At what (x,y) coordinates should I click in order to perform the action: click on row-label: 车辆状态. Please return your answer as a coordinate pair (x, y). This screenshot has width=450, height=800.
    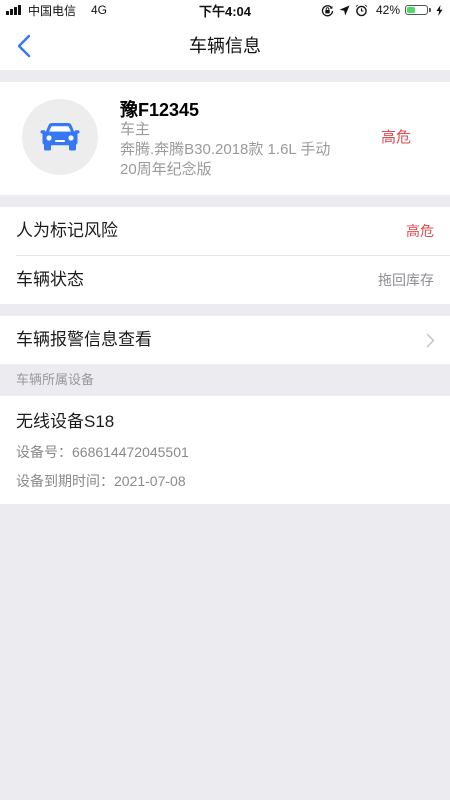
    Looking at the image, I should click on (50, 279).